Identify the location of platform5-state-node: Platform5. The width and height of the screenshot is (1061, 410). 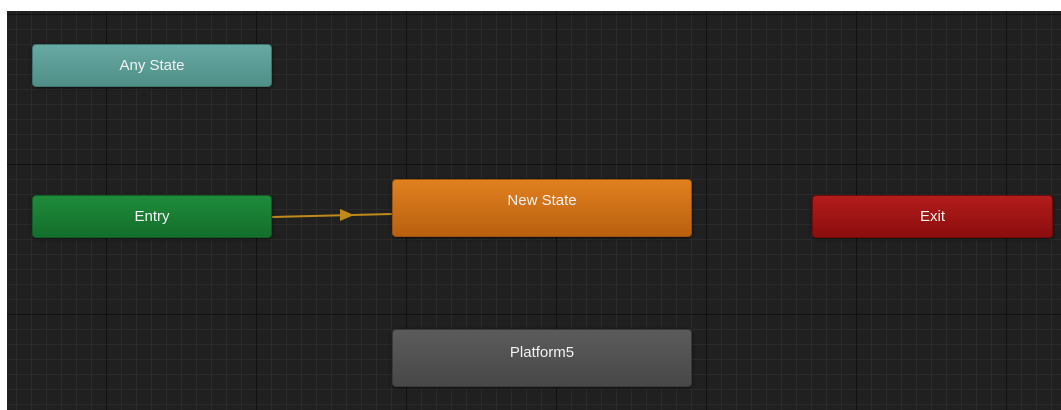
(542, 358).